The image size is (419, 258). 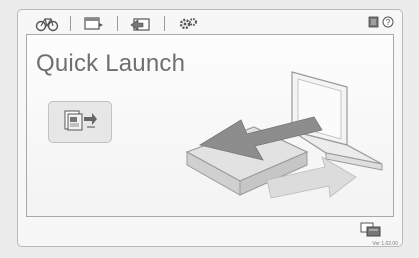 I want to click on document-transfer-icon, so click(x=80, y=122).